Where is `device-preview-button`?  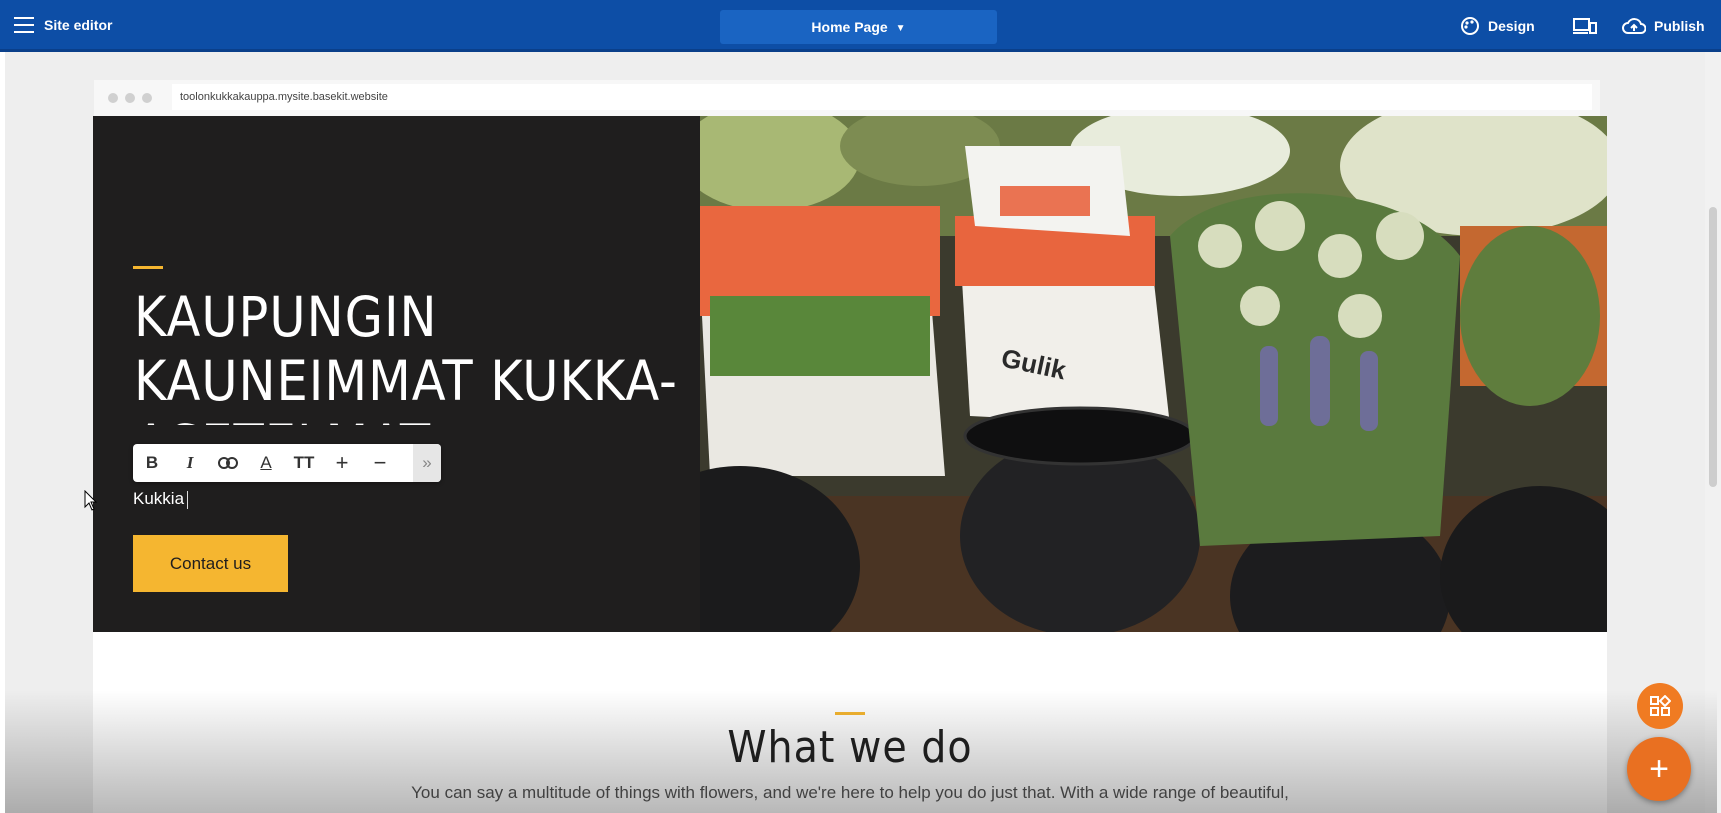 device-preview-button is located at coordinates (1585, 26).